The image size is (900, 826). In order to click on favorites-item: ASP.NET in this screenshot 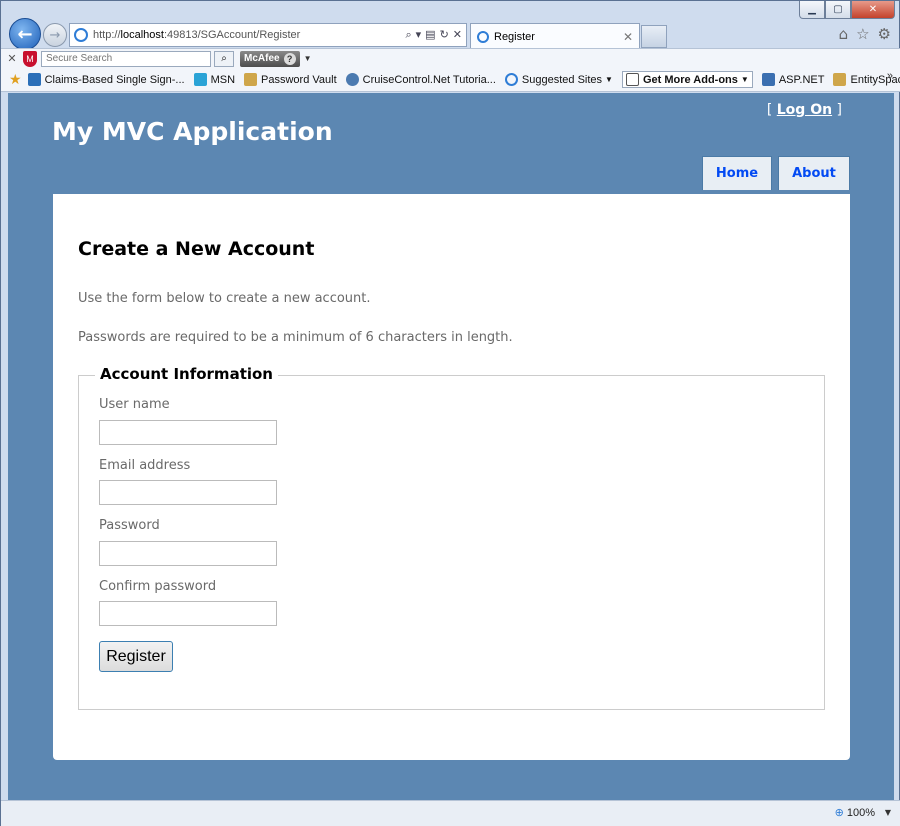, I will do `click(793, 79)`.